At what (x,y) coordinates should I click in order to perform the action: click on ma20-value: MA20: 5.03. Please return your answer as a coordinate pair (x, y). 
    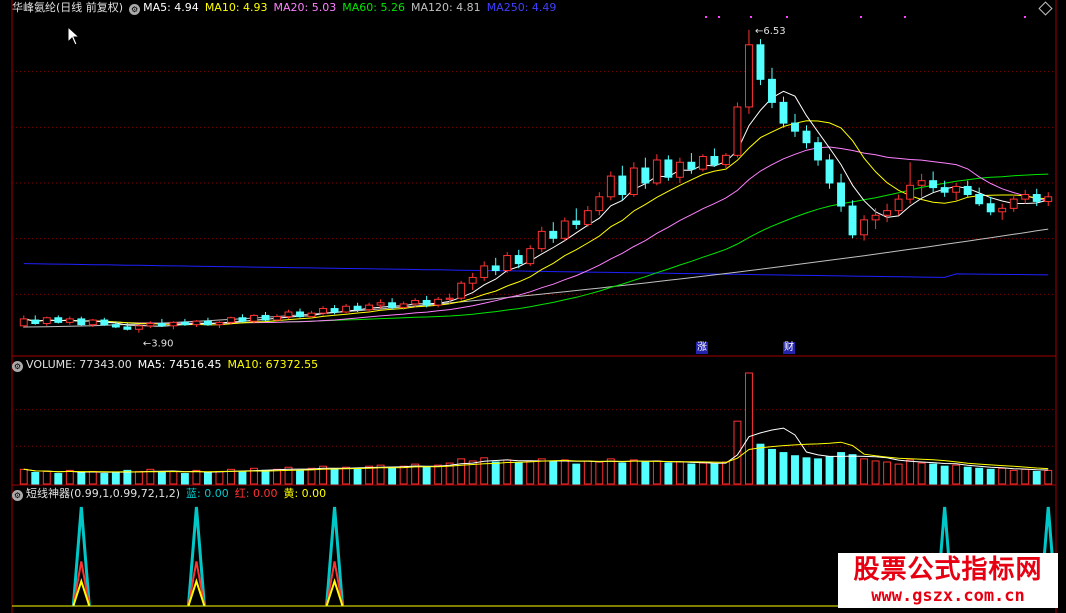
    Looking at the image, I should click on (305, 7).